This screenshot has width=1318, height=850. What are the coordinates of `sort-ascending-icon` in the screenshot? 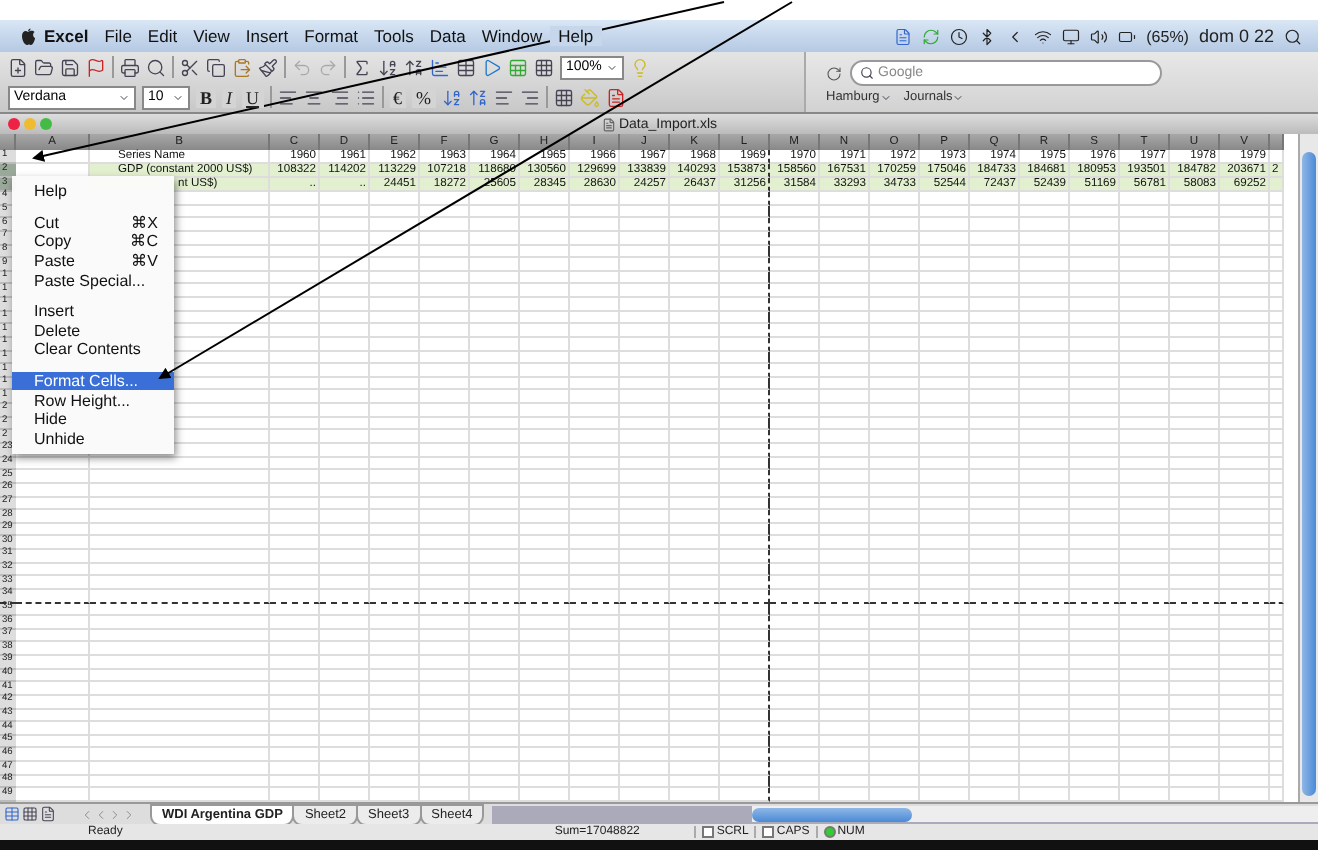 It's located at (388, 67).